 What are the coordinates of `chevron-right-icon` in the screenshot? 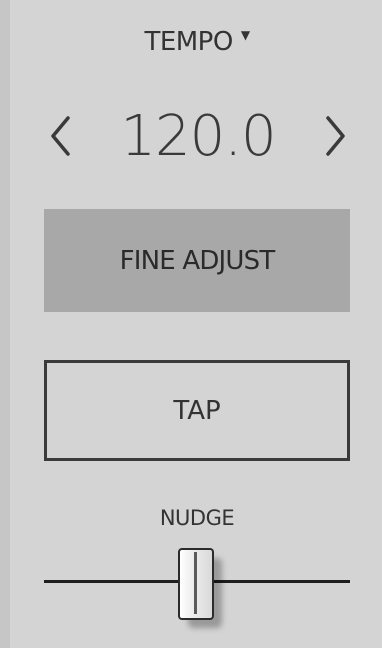 It's located at (335, 136).